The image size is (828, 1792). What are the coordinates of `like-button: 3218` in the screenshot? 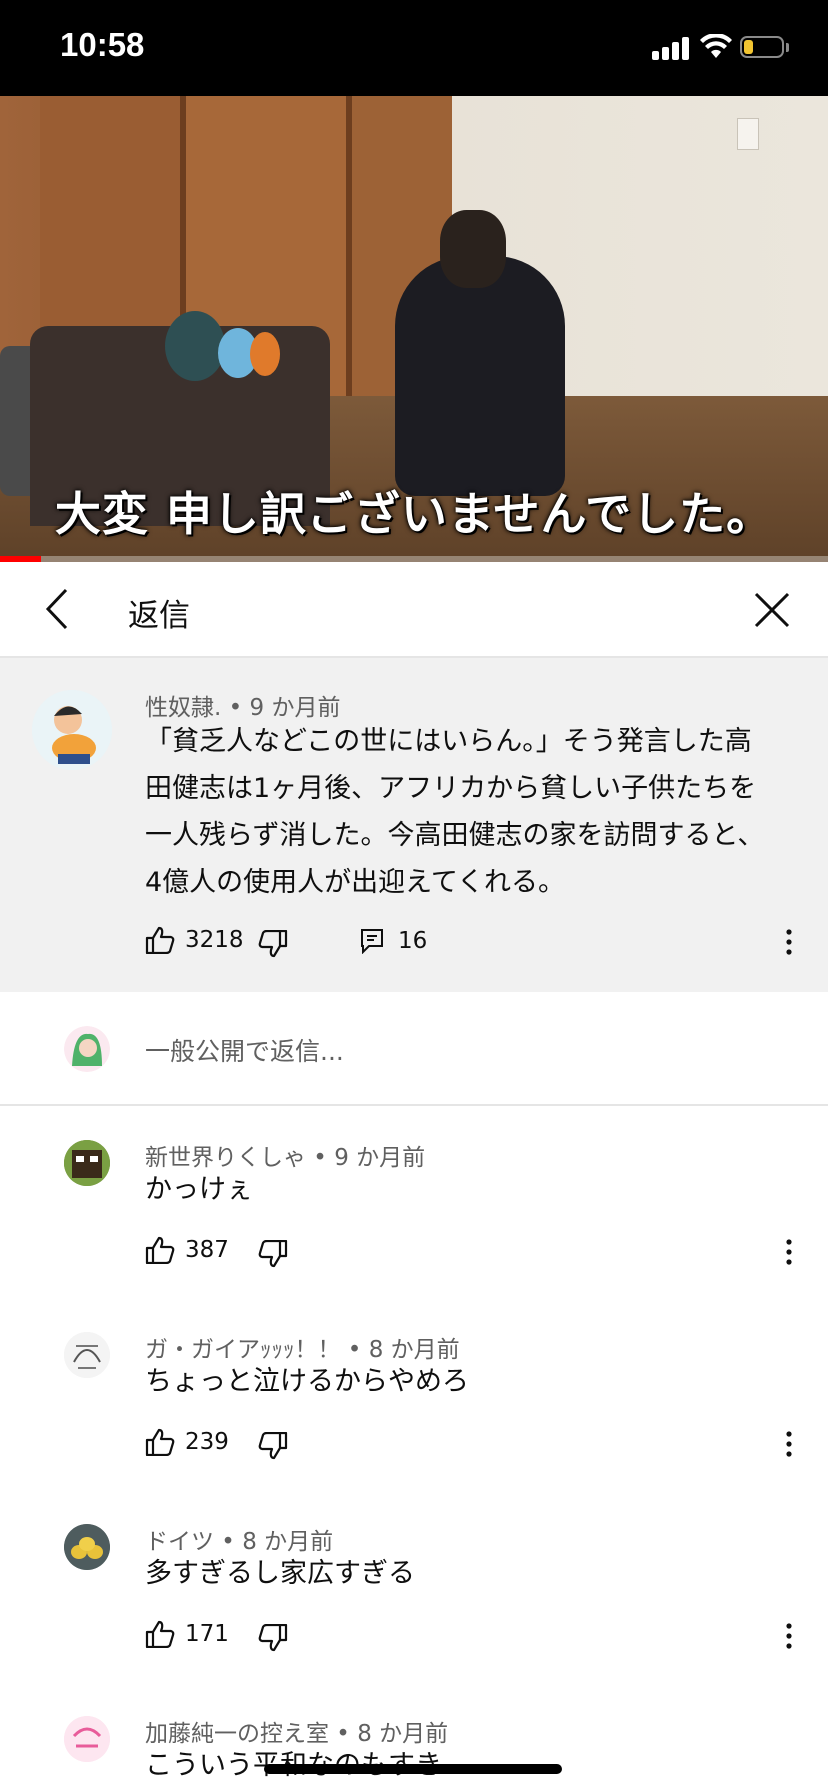 It's located at (194, 940).